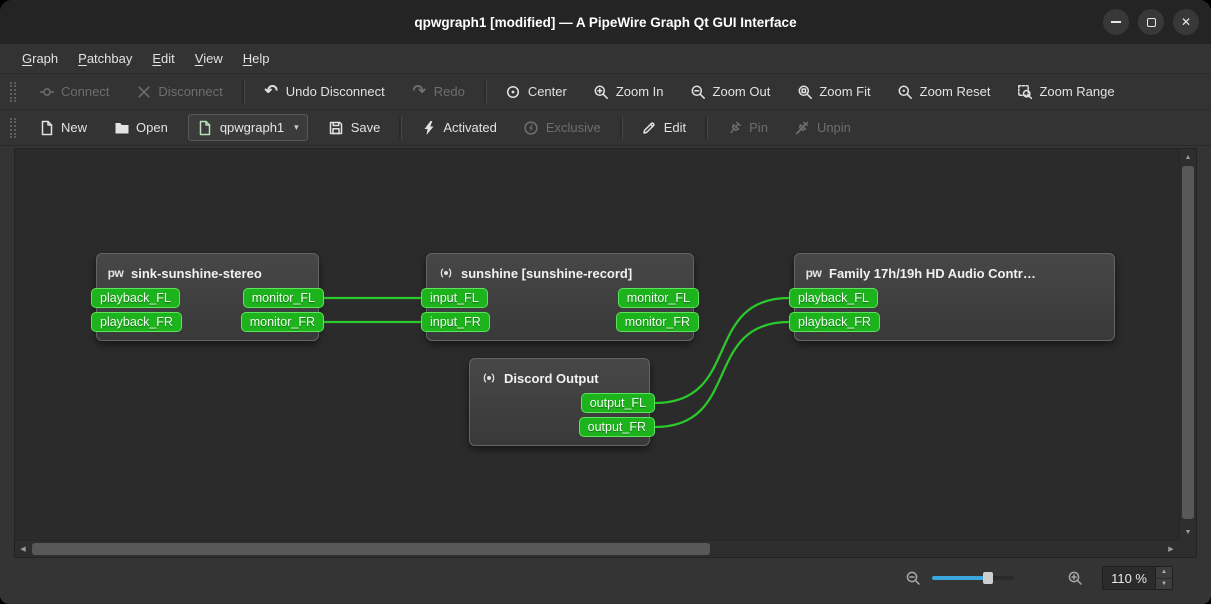 Image resolution: width=1211 pixels, height=604 pixels. What do you see at coordinates (324, 91) in the screenshot?
I see `undo-disconnect-button: ↶ Undo Disconnect` at bounding box center [324, 91].